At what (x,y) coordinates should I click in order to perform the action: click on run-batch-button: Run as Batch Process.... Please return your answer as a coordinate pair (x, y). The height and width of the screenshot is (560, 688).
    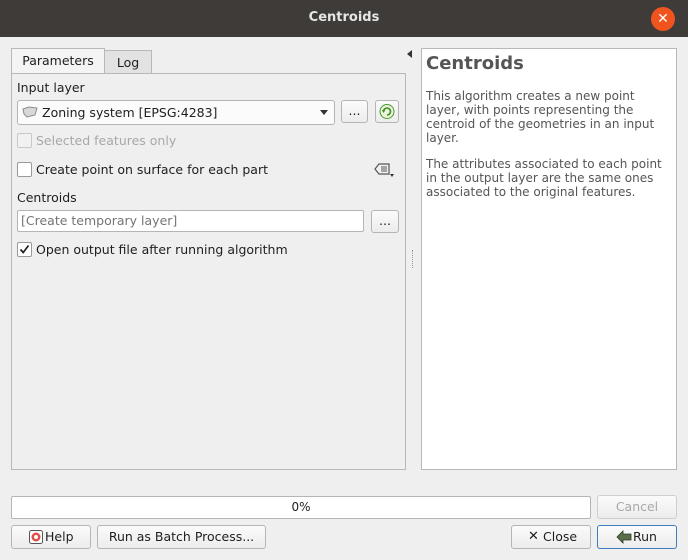
    Looking at the image, I should click on (181, 537).